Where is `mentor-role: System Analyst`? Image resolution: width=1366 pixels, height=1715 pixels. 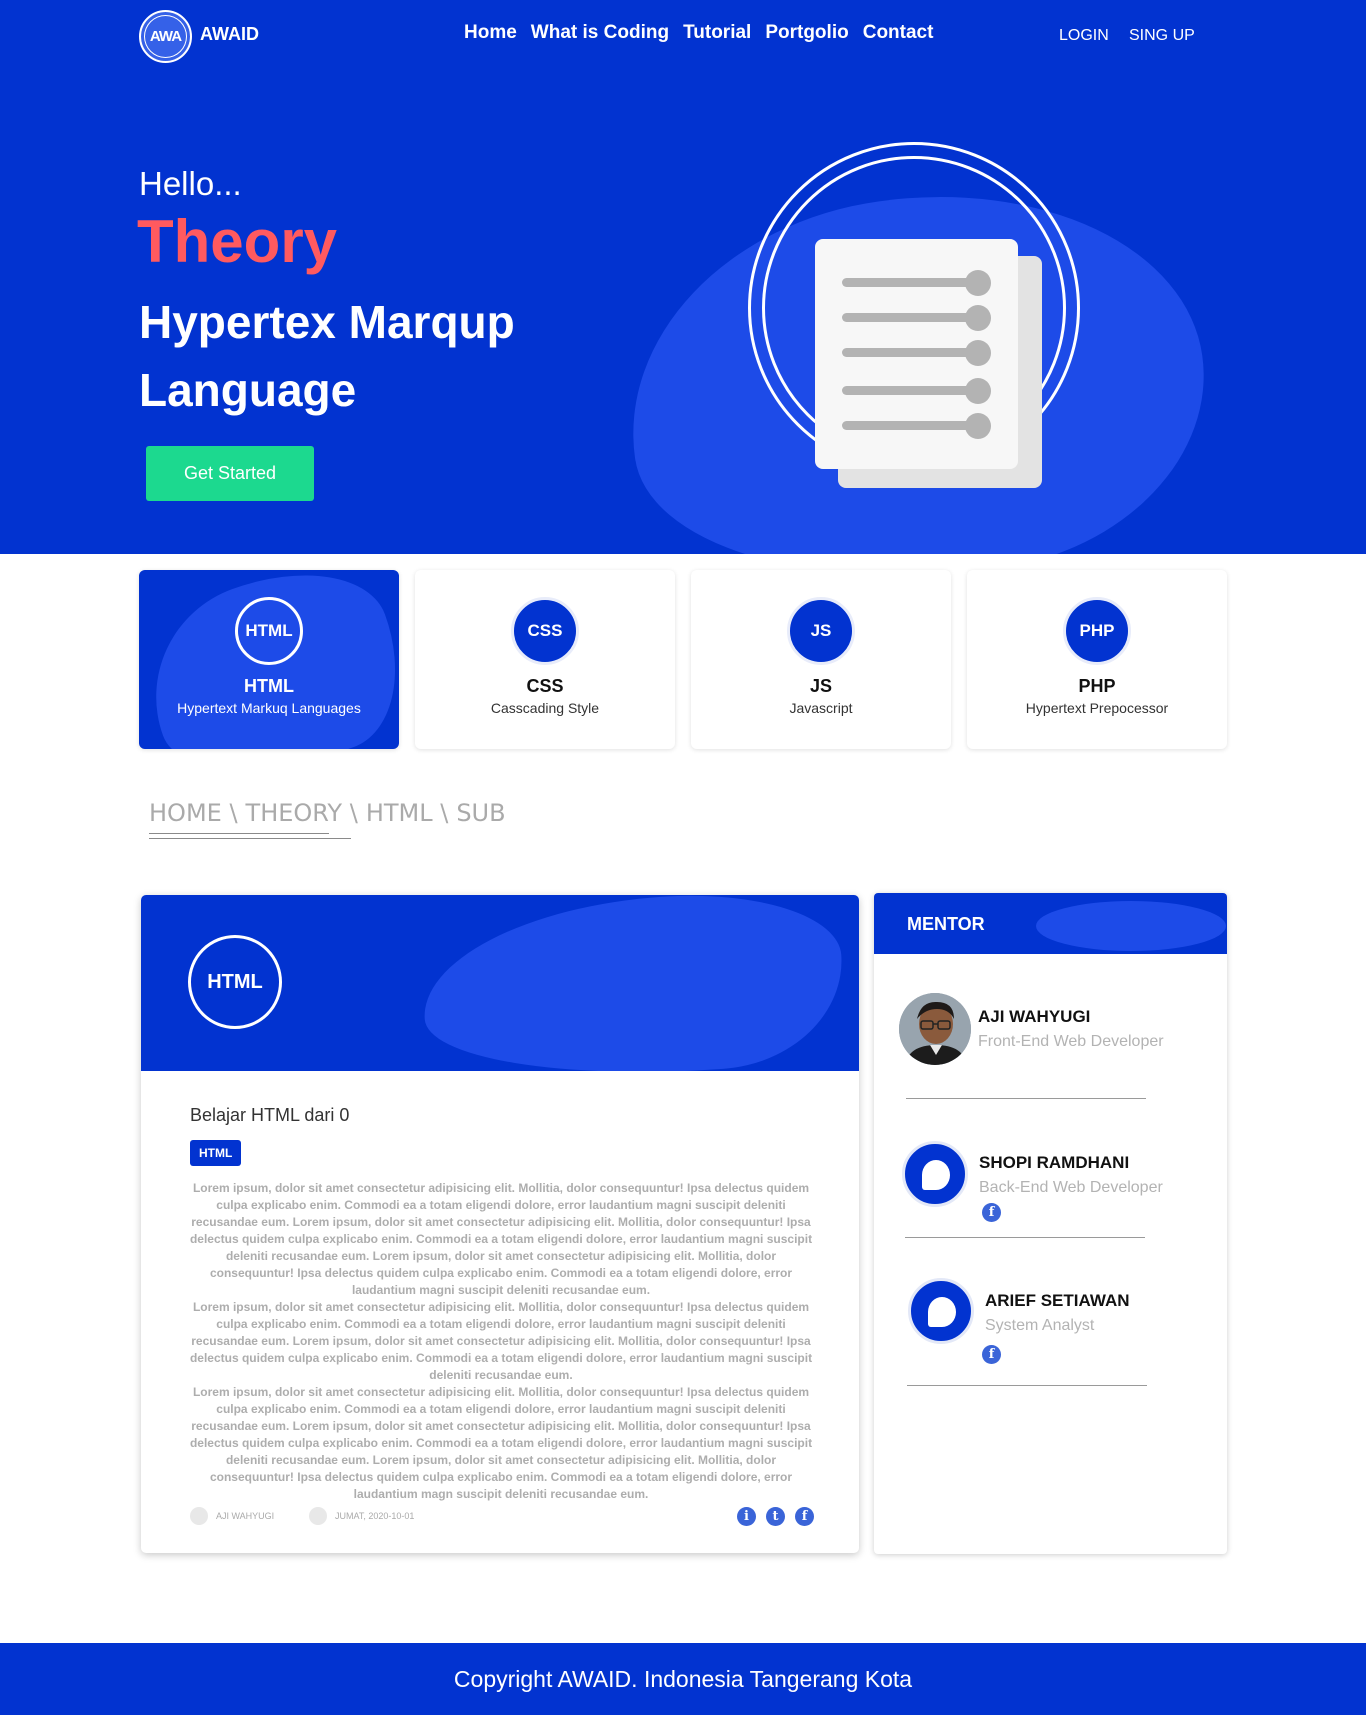
mentor-role: System Analyst is located at coordinates (1040, 1325).